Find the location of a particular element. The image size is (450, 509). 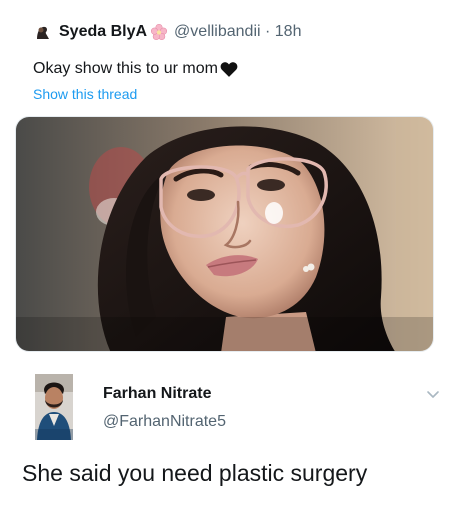

chevron-down-icon is located at coordinates (433, 395).